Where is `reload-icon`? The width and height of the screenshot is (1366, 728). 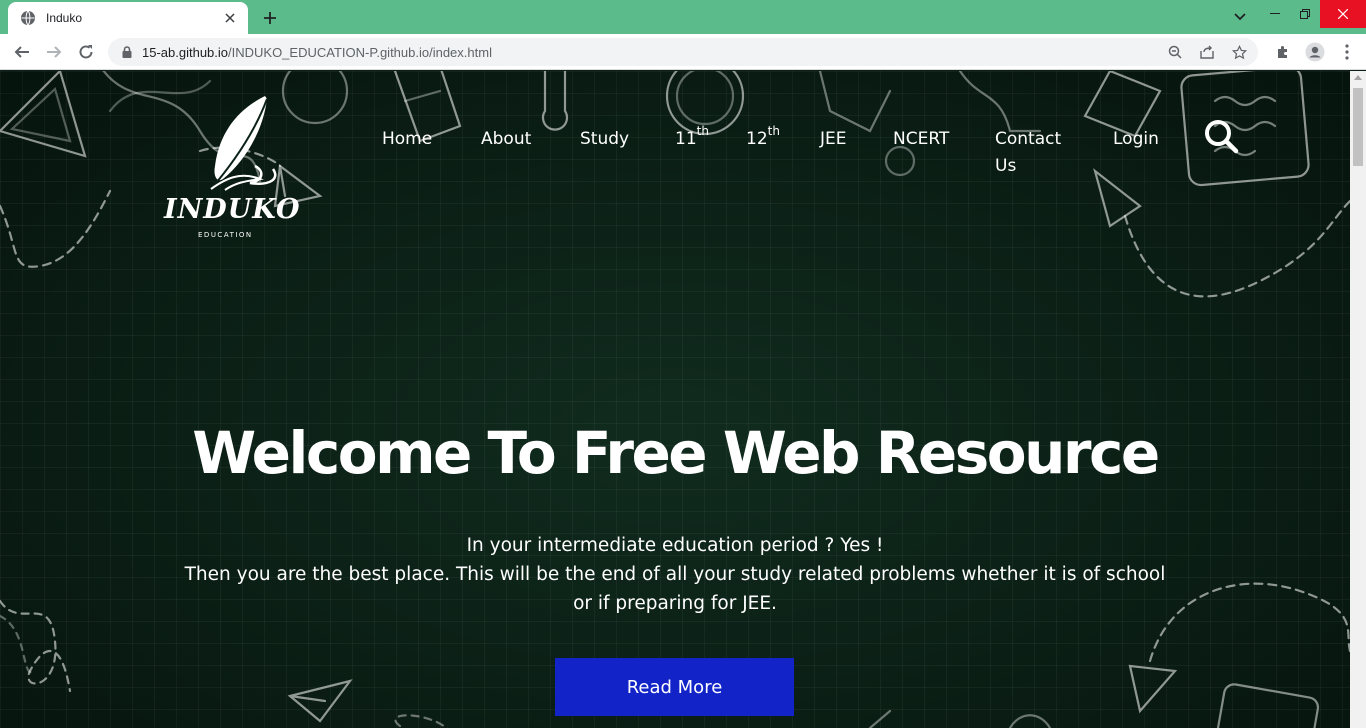
reload-icon is located at coordinates (86, 52).